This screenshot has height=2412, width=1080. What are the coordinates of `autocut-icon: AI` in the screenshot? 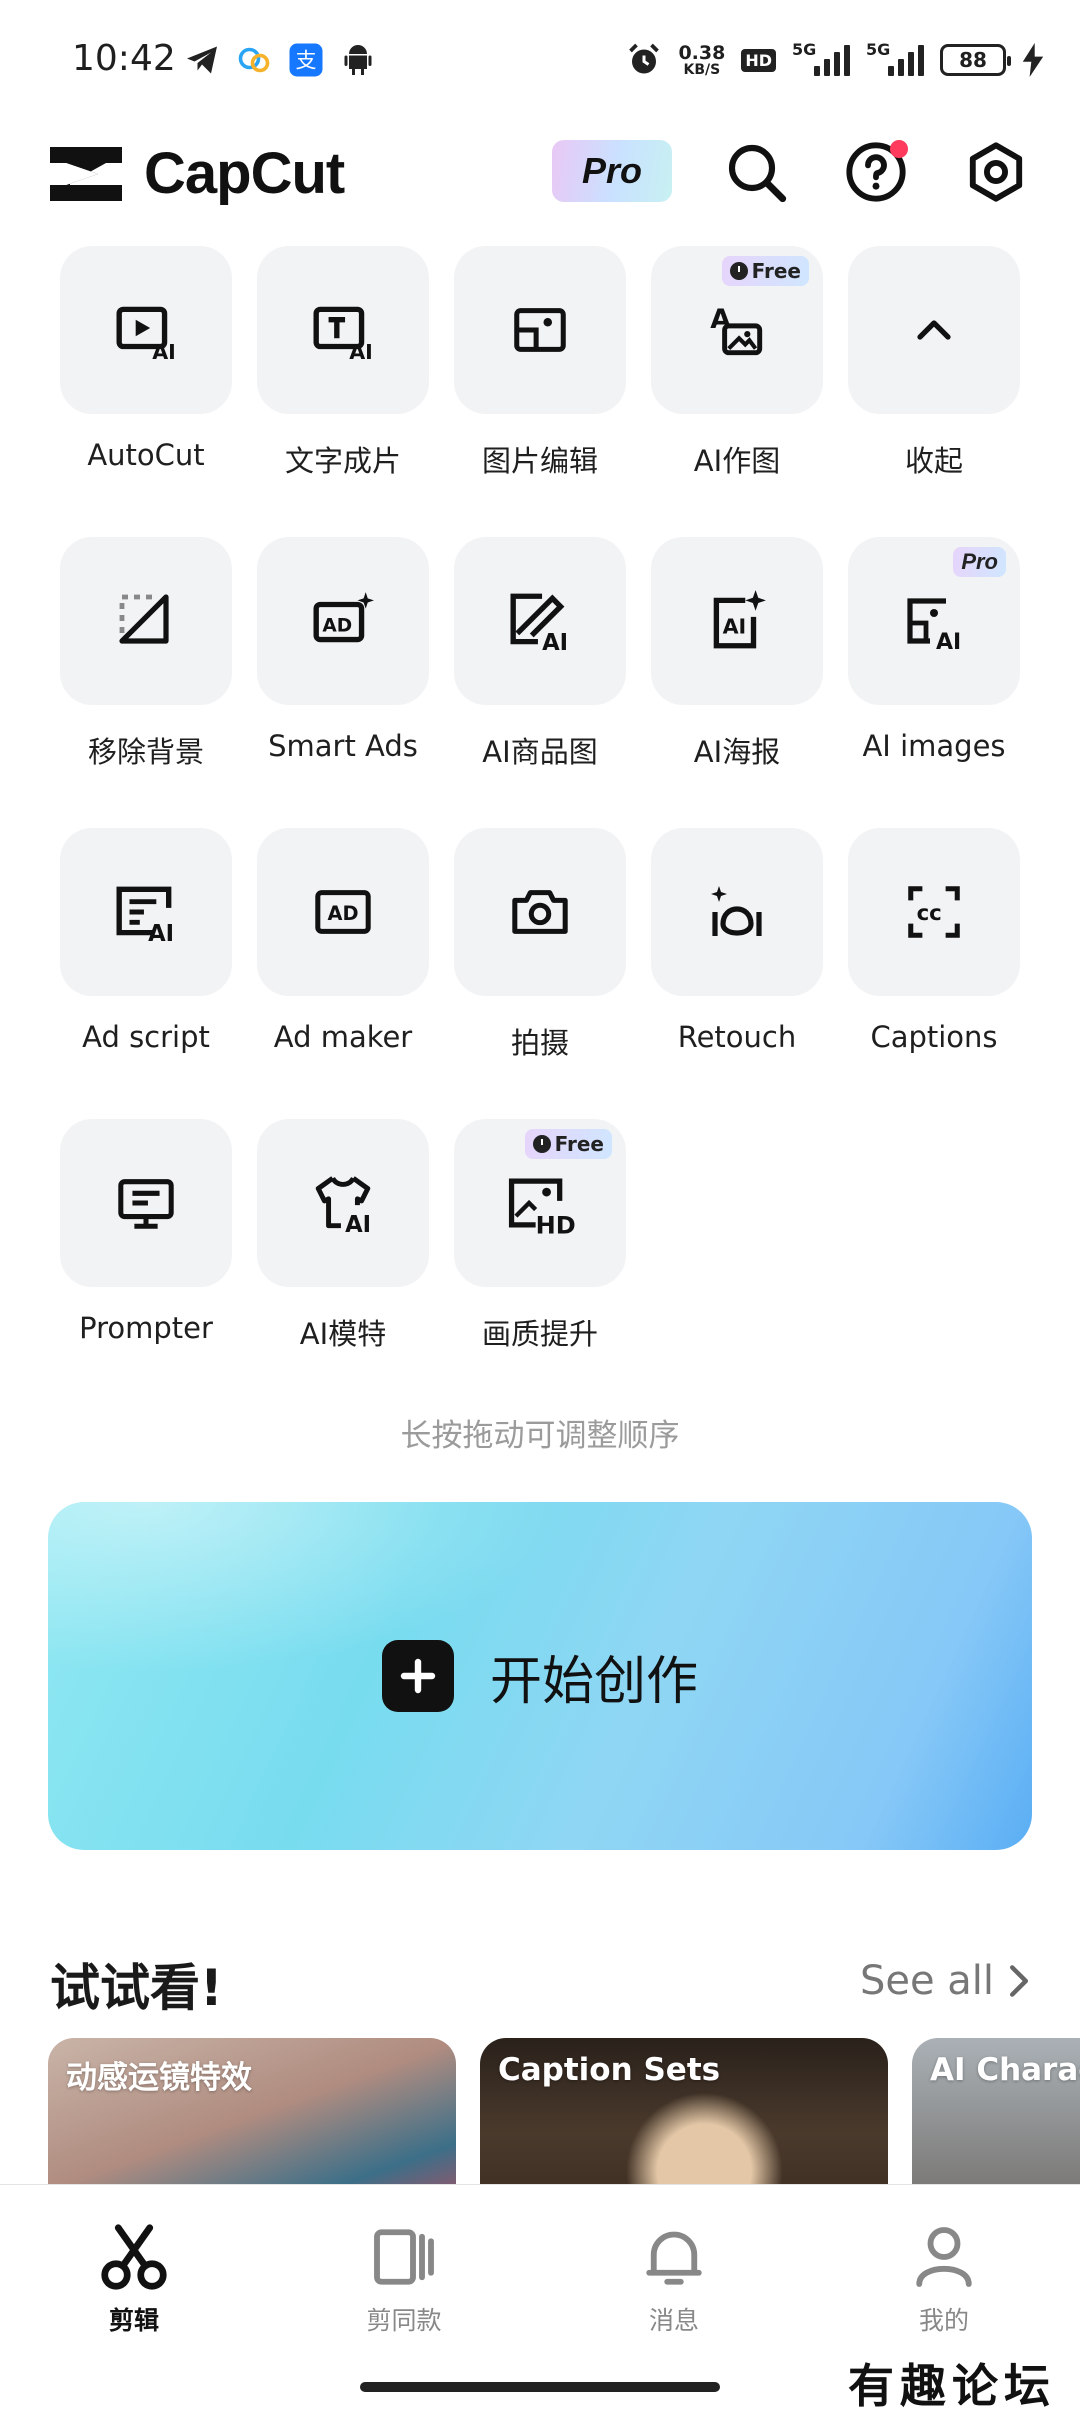 It's located at (146, 334).